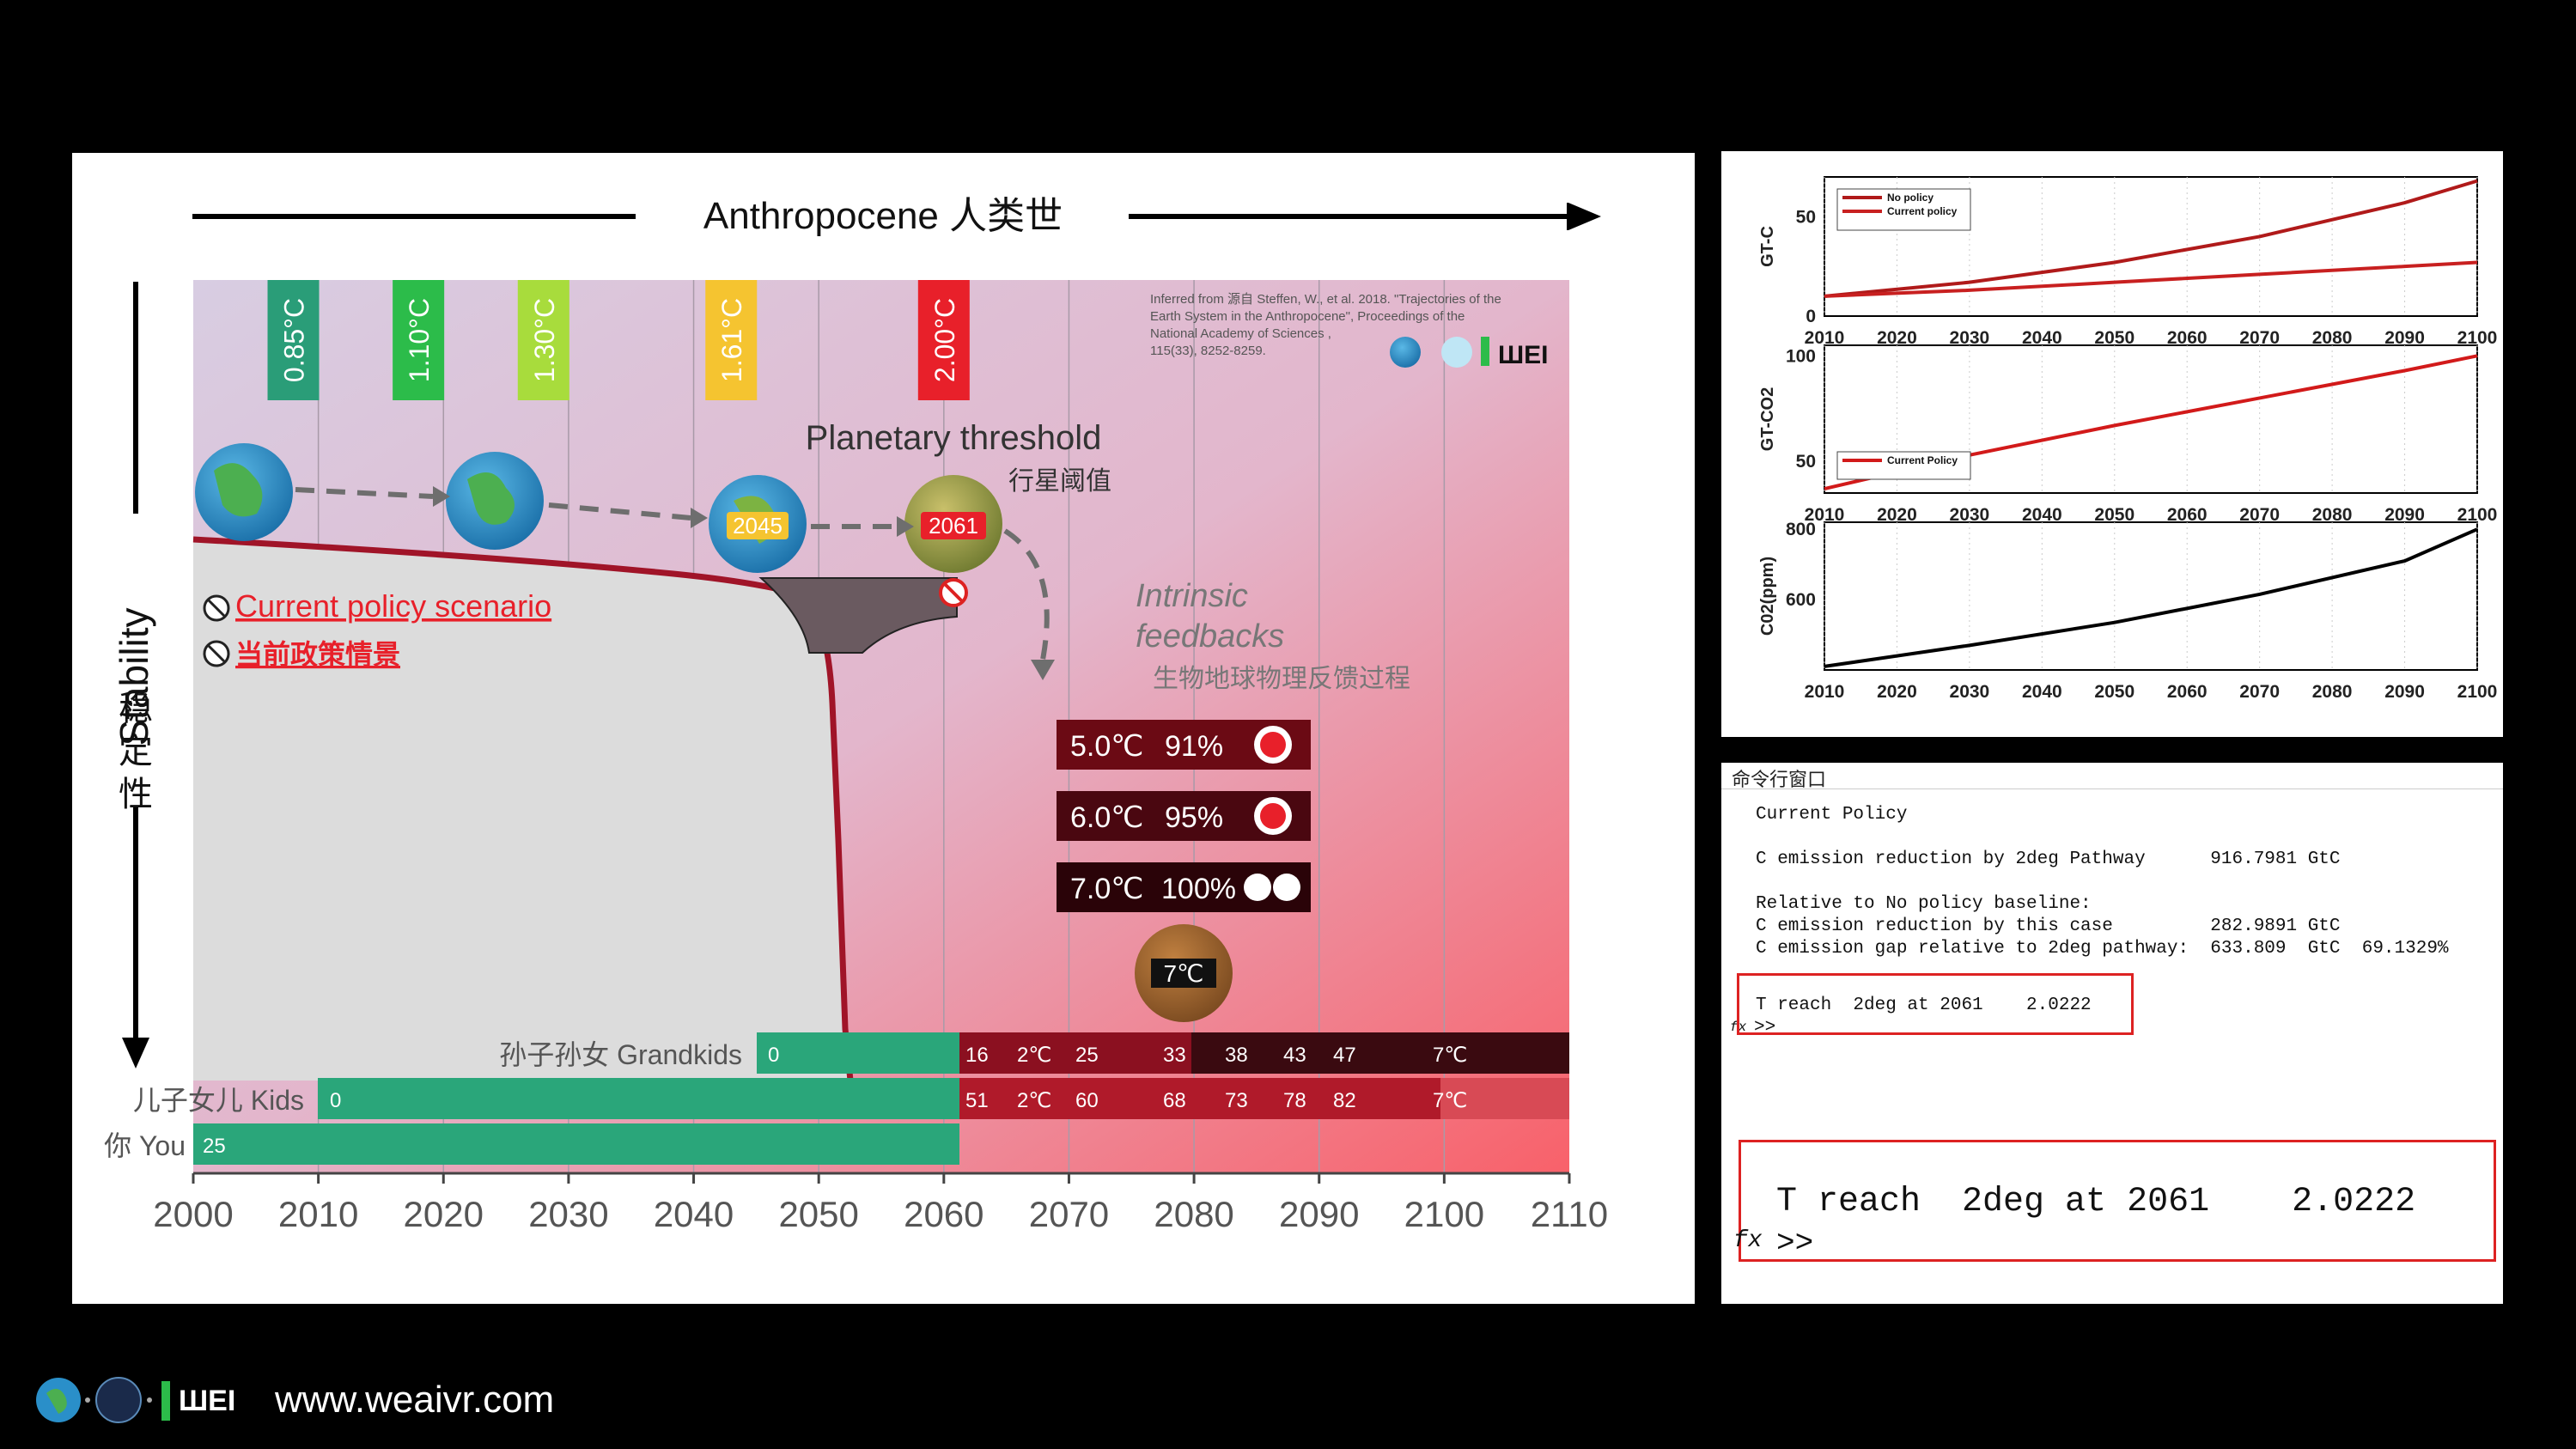 The height and width of the screenshot is (1449, 2576). I want to click on temperature-tag-label: 1.30°C, so click(544, 340).